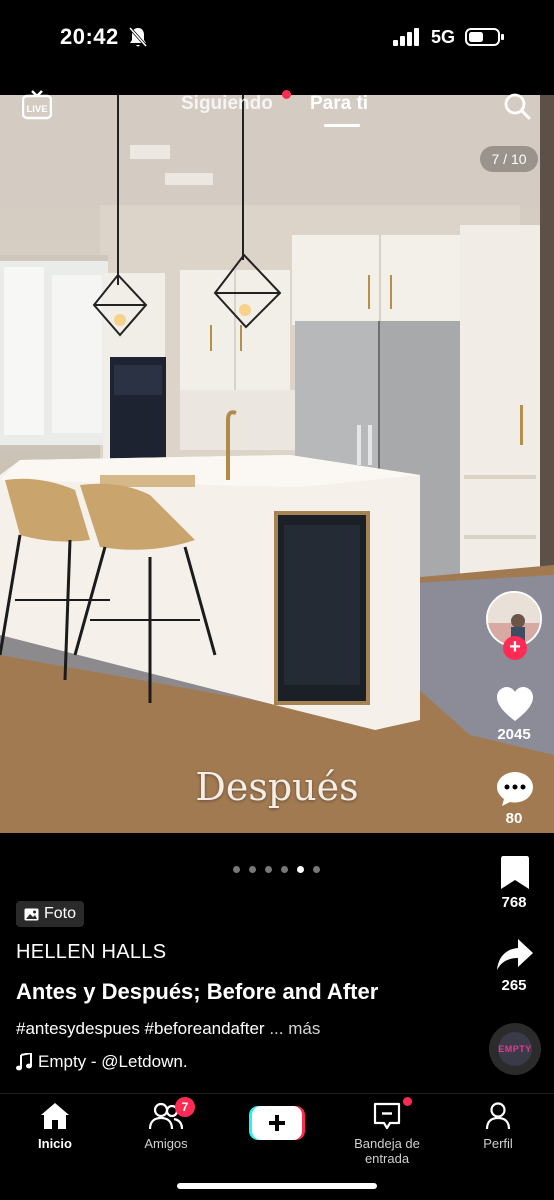 The width and height of the screenshot is (554, 1200). What do you see at coordinates (227, 104) in the screenshot?
I see `tab-following: Siguiendo` at bounding box center [227, 104].